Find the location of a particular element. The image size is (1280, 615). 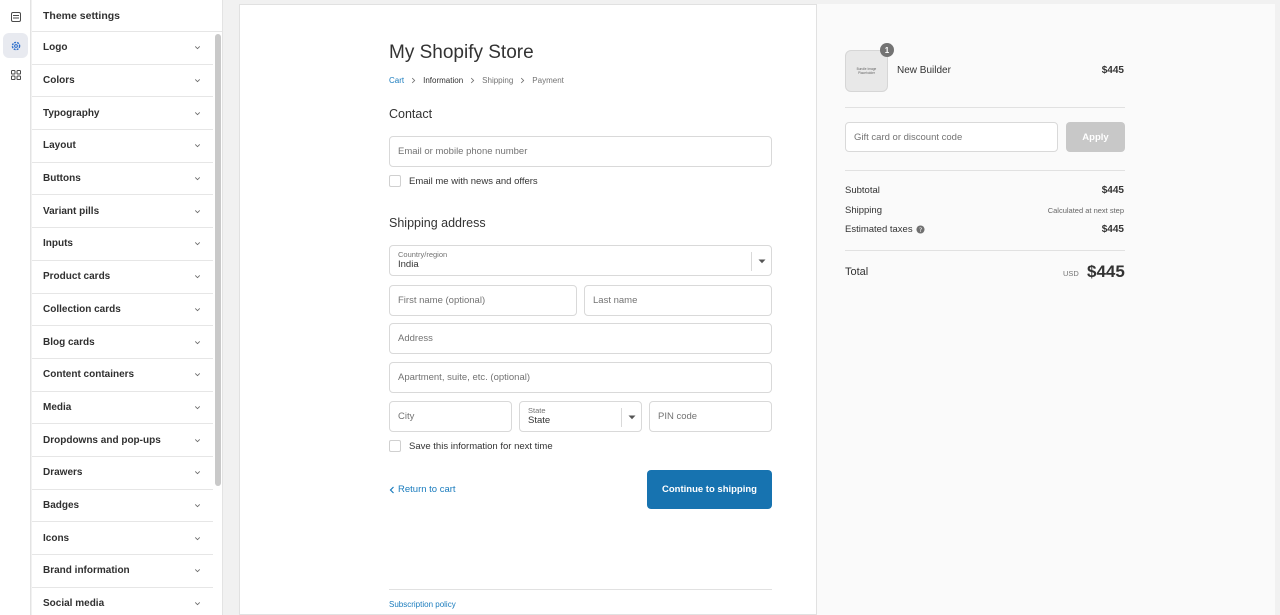

breadcrumb-cart: Cart is located at coordinates (396, 80).